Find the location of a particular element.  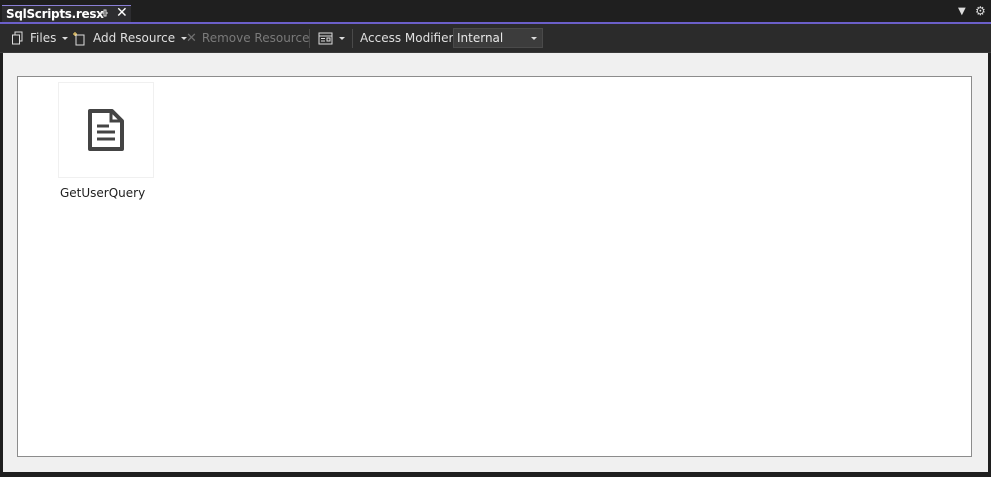

resource-name: GetUserQuery is located at coordinates (103, 193).